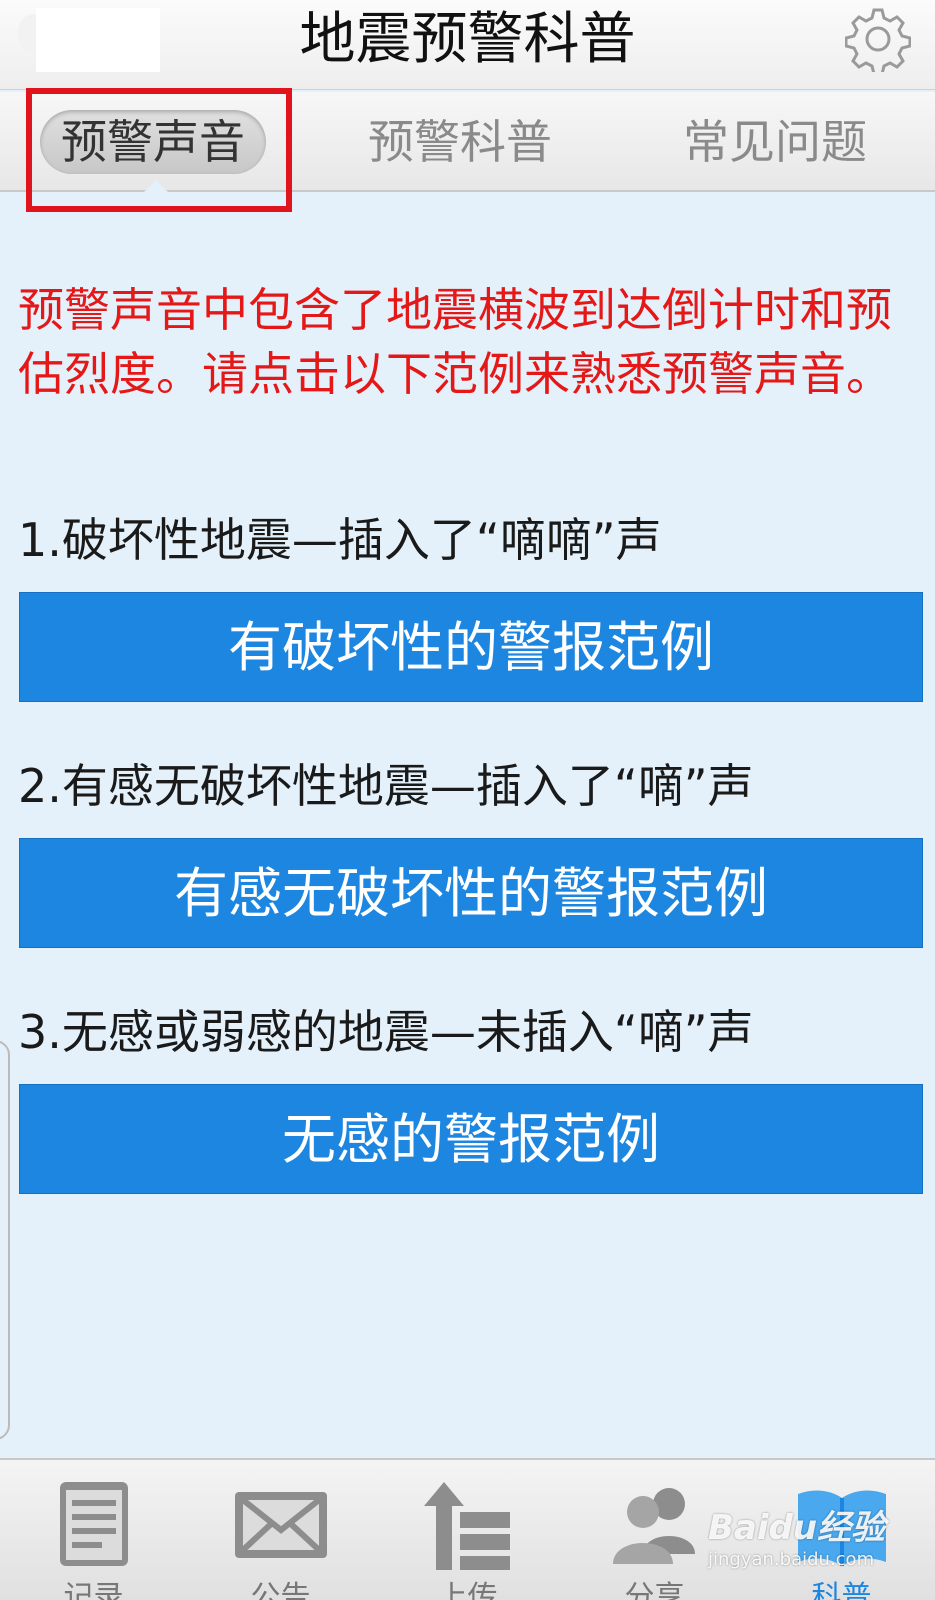 This screenshot has width=935, height=1600. What do you see at coordinates (797, 1528) in the screenshot?
I see `watermark-main: Baidu经验` at bounding box center [797, 1528].